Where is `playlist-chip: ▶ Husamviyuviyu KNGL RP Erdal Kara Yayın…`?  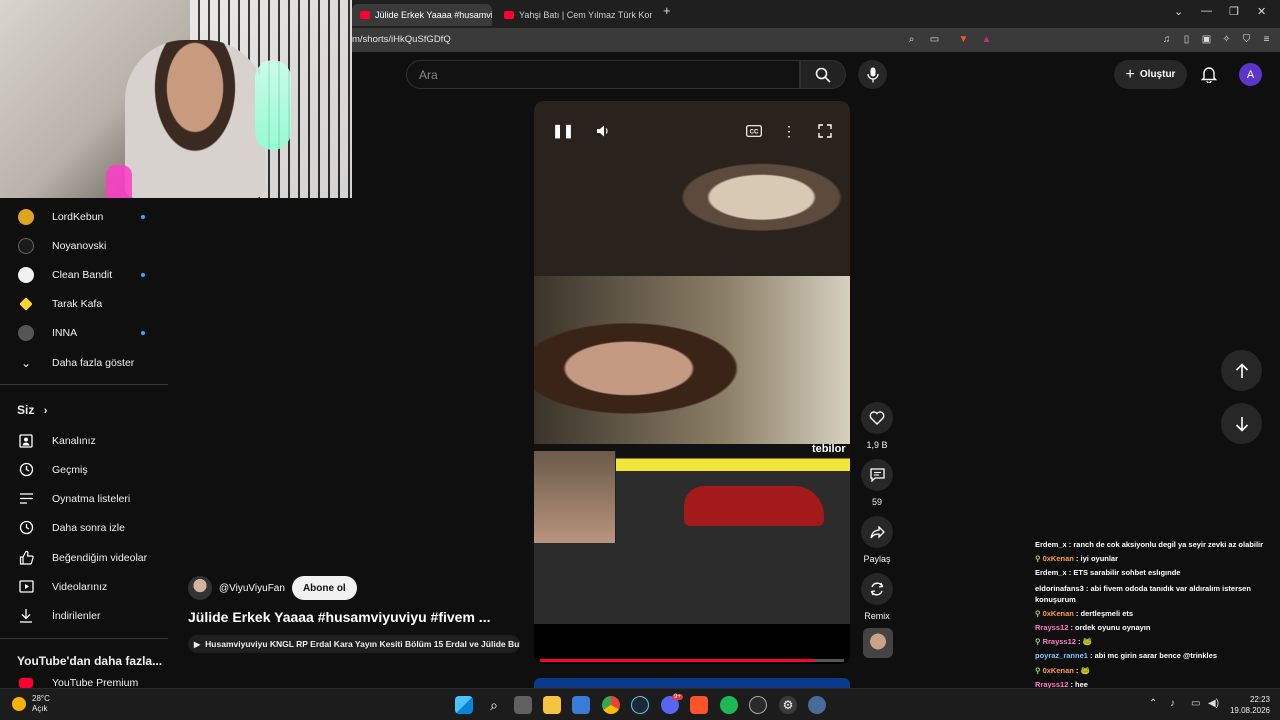
playlist-chip: ▶ Husamviyuviyu KNGL RP Erdal Kara Yayın… is located at coordinates (354, 644).